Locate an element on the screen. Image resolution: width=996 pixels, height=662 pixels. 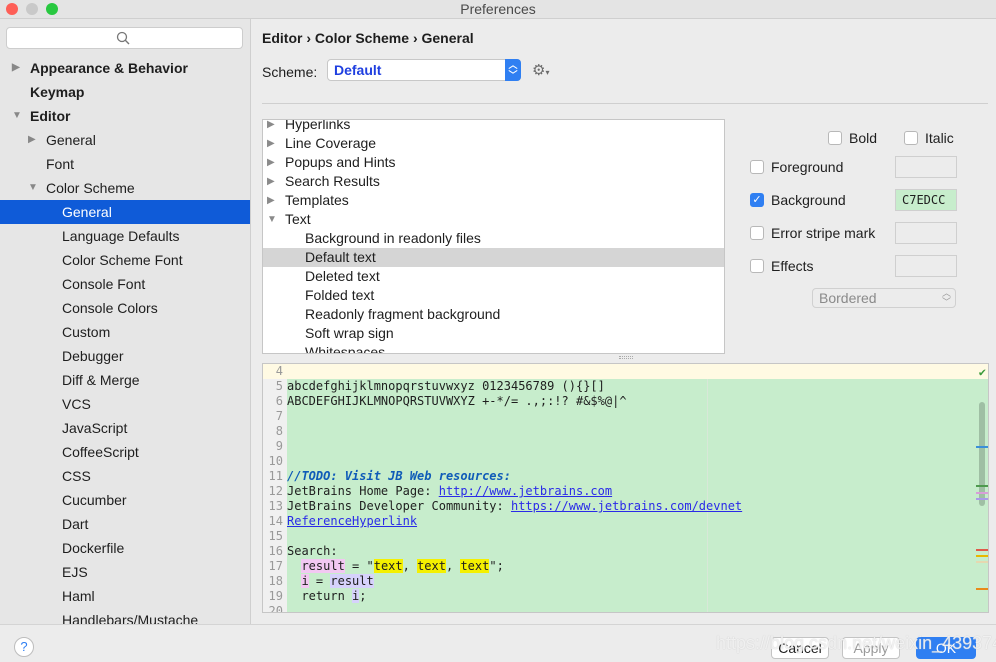
splitter-handle is located at coordinates (626, 357).